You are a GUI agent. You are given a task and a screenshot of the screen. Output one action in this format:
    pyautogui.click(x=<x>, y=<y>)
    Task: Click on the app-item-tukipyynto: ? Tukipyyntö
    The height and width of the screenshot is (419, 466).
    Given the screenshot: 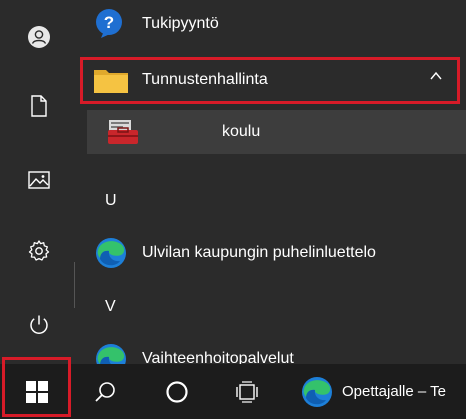 What is the action you would take?
    pyautogui.click(x=271, y=24)
    